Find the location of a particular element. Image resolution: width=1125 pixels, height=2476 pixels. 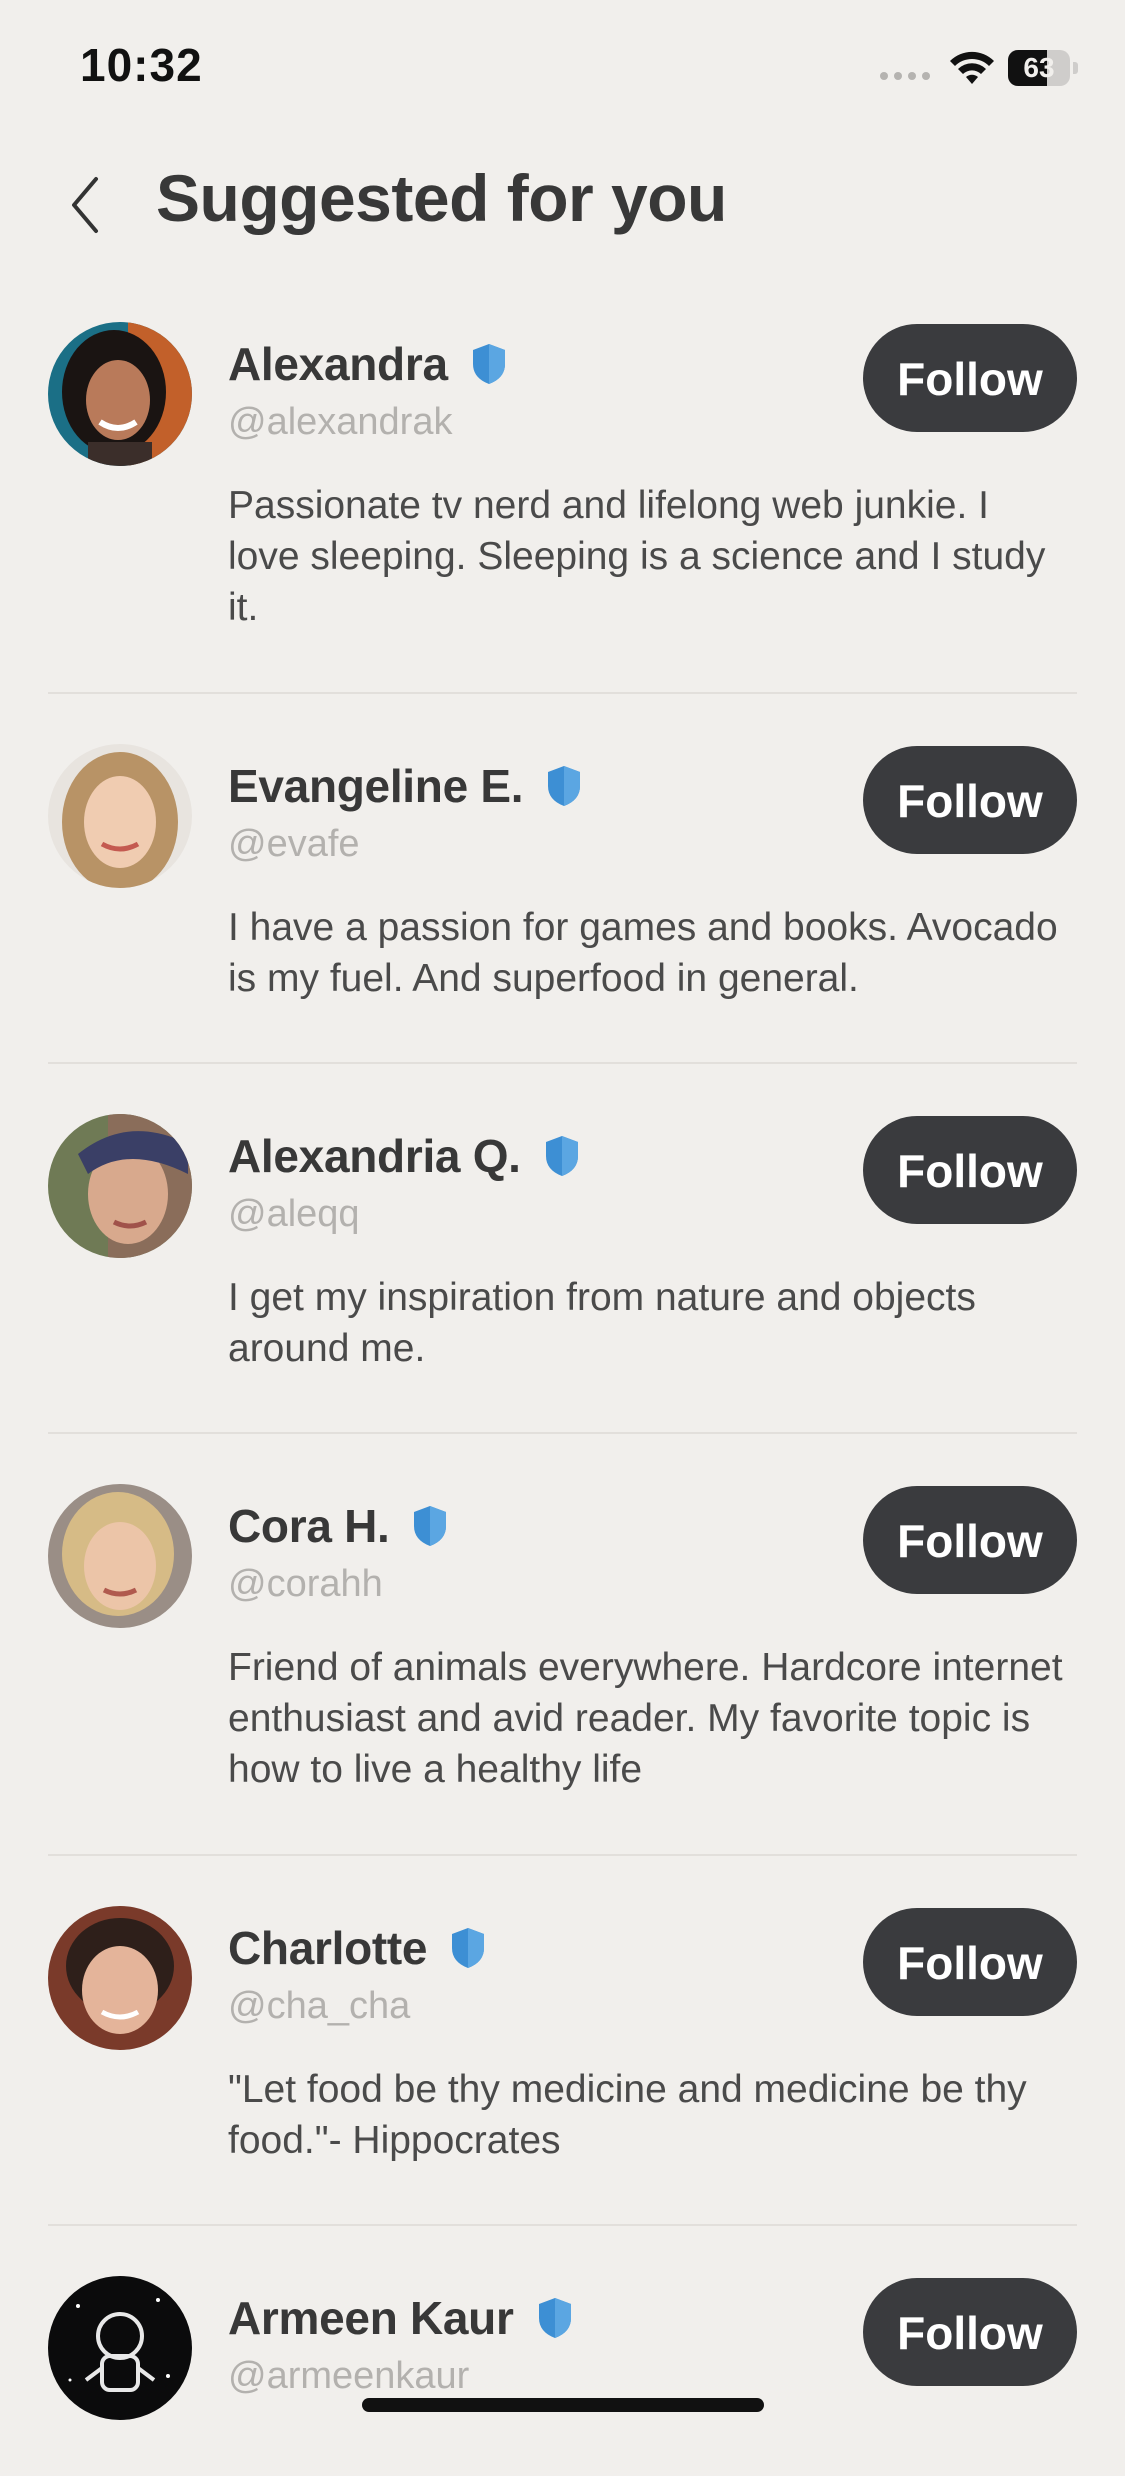

header: Suggested for you is located at coordinates (562, 205).